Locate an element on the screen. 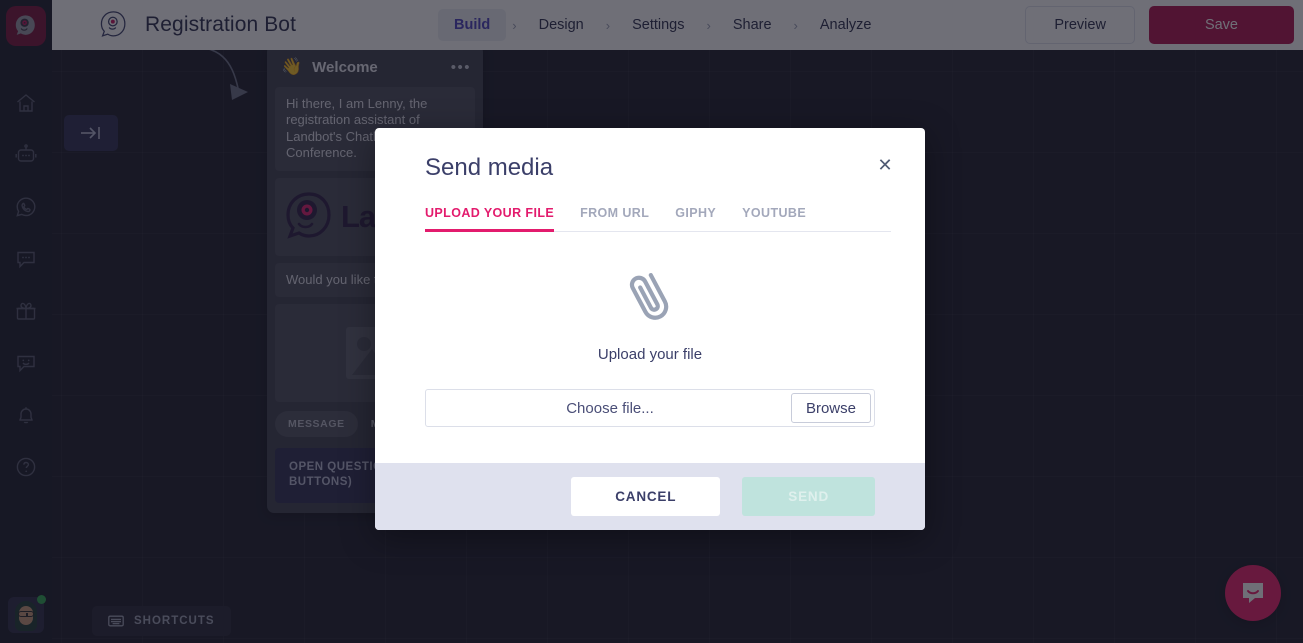 This screenshot has width=1303, height=643. tab-giphy: GIPHY is located at coordinates (695, 219).